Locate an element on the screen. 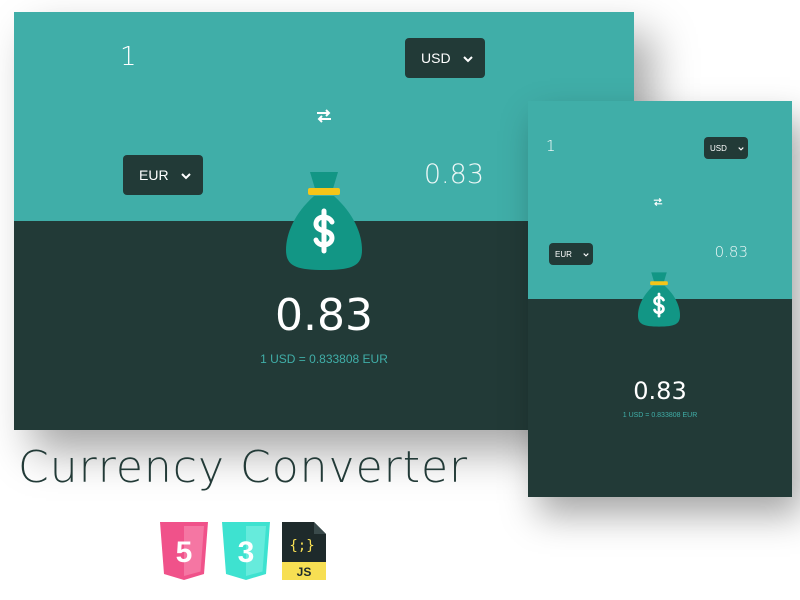 The height and width of the screenshot is (600, 800). css3-label: 3 is located at coordinates (246, 552).